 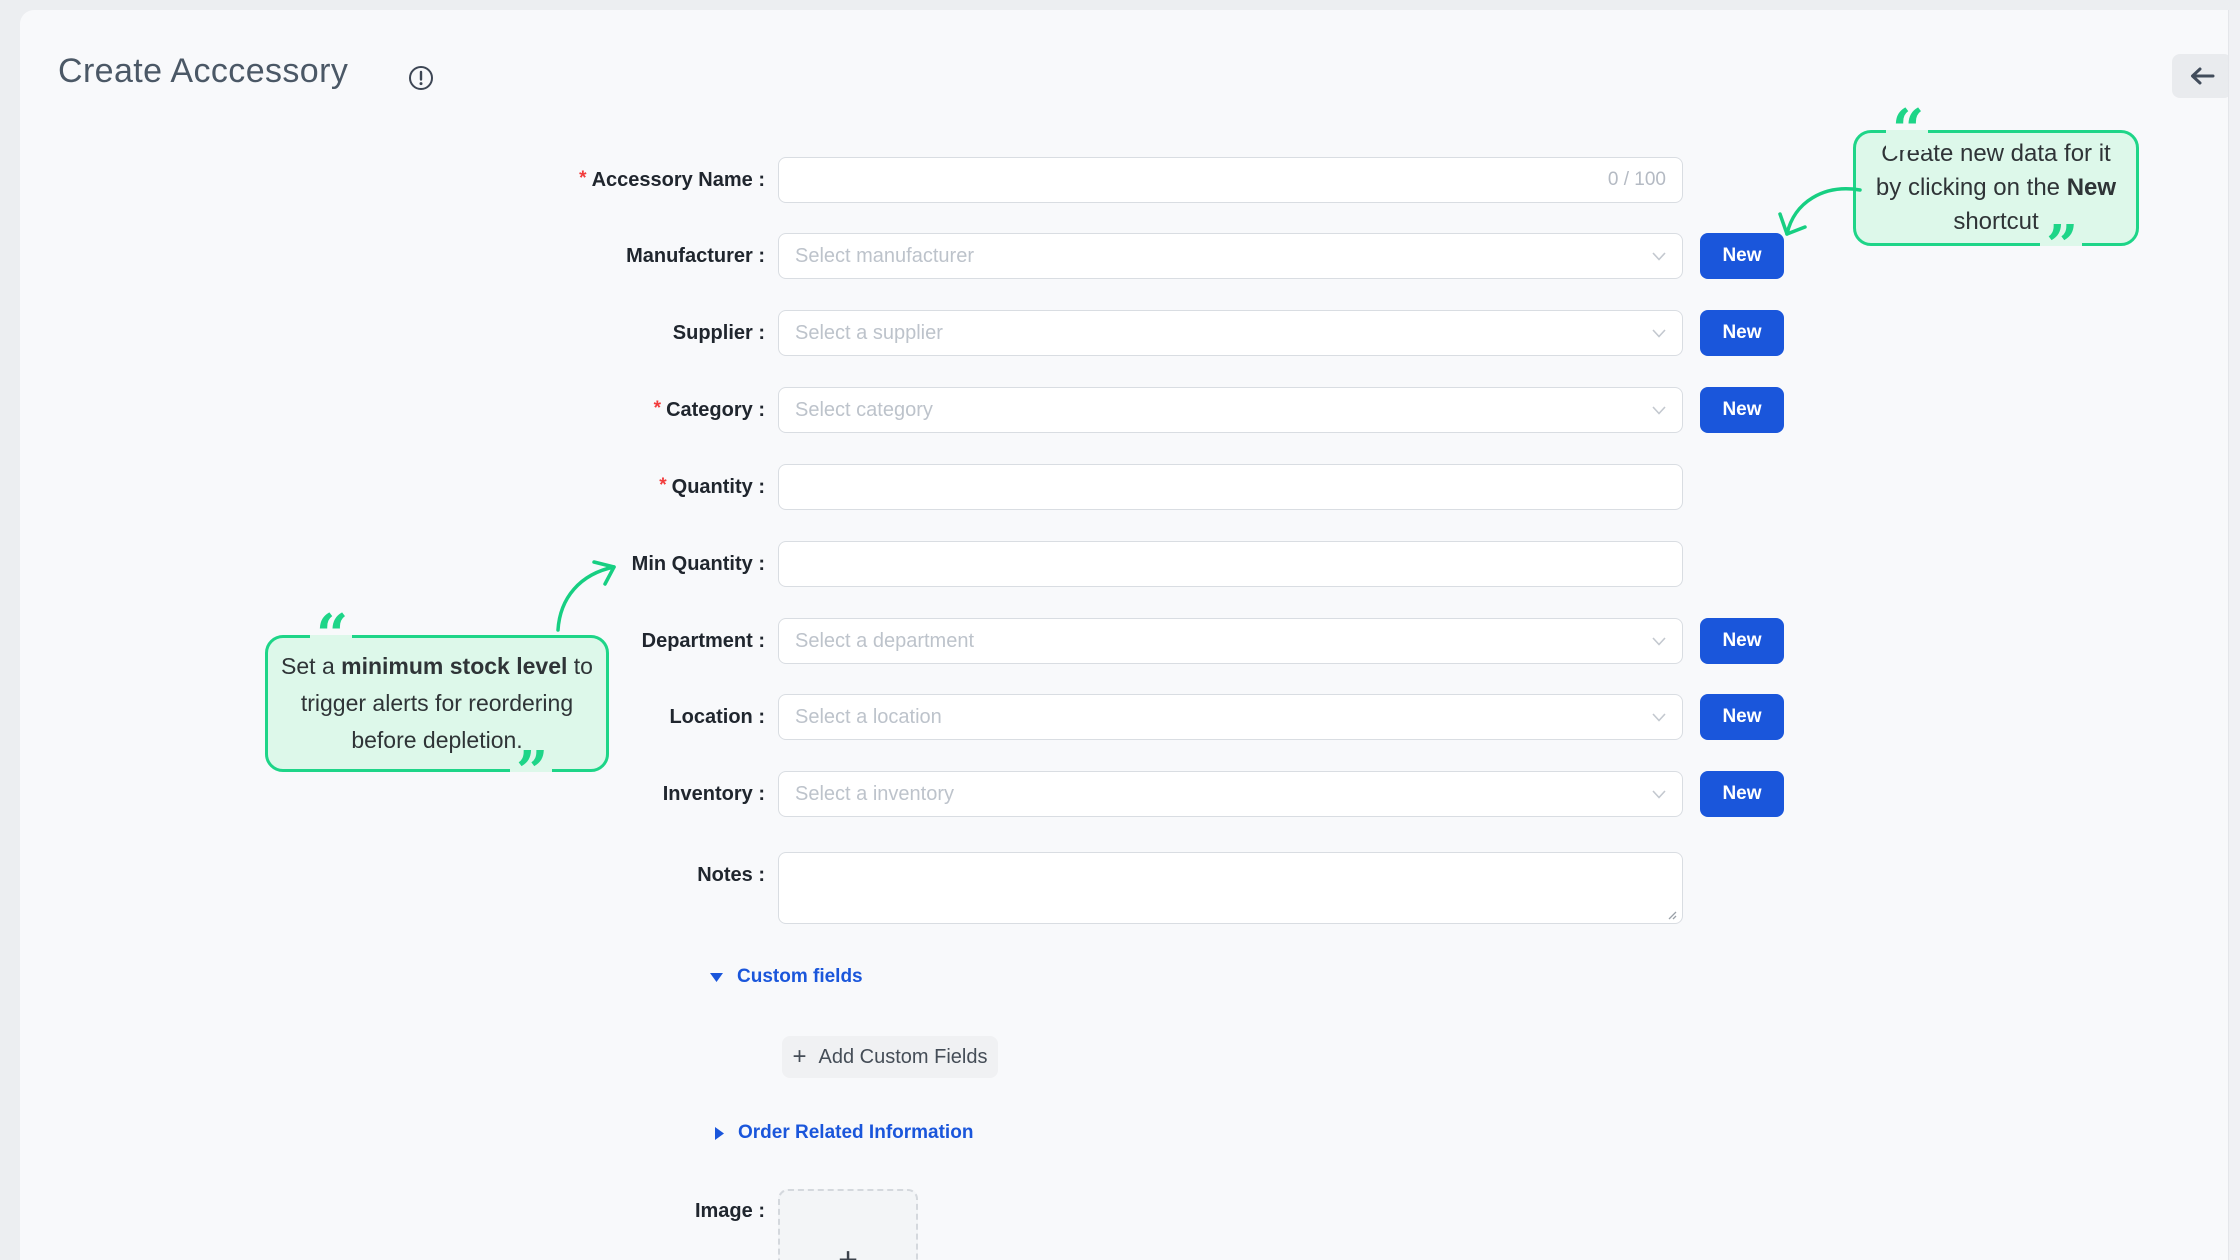 I want to click on char-counter: 0 / 100, so click(x=1636, y=179).